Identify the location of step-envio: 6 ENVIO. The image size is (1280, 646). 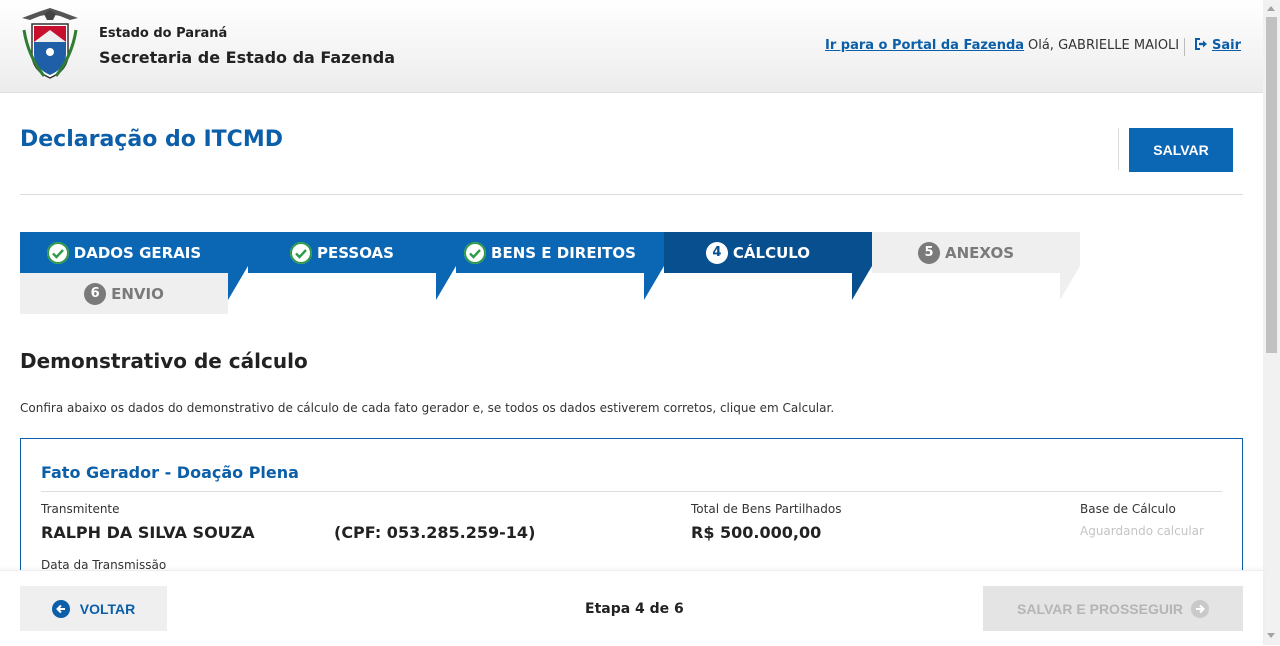
(124, 293).